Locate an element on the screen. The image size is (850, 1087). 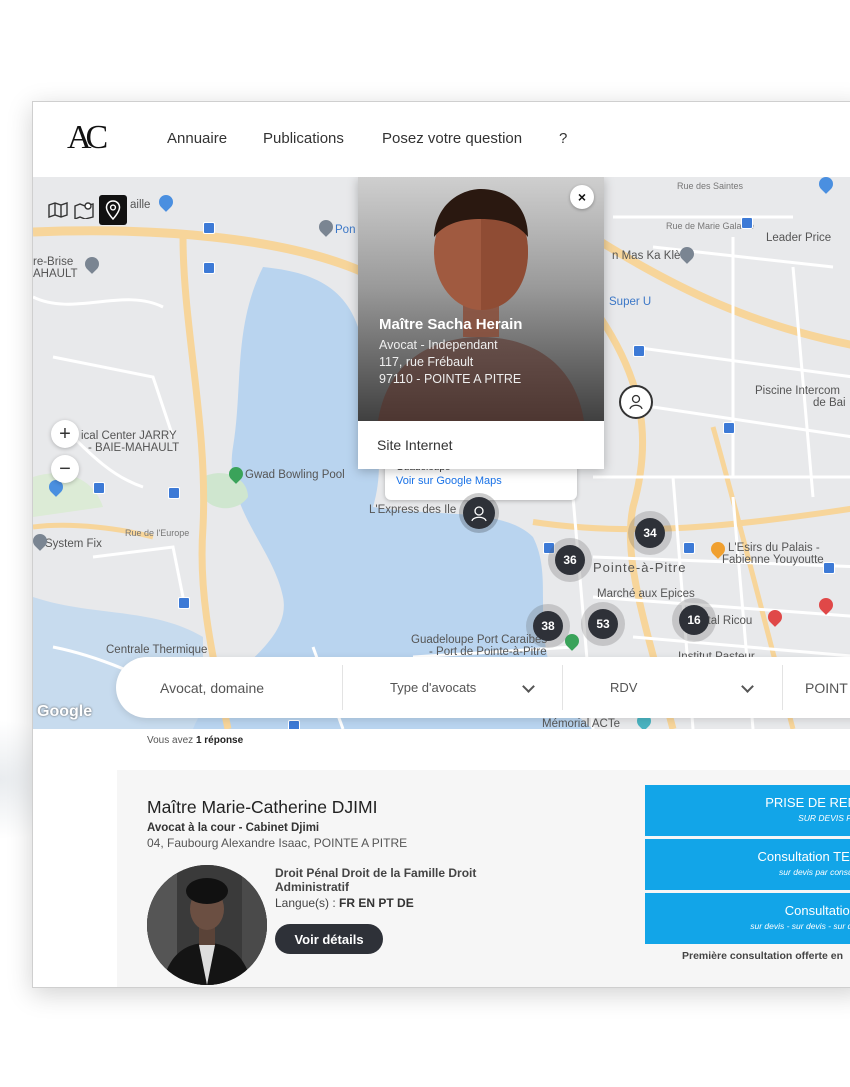
results-count-prefix: Vous avez is located at coordinates (170, 740).